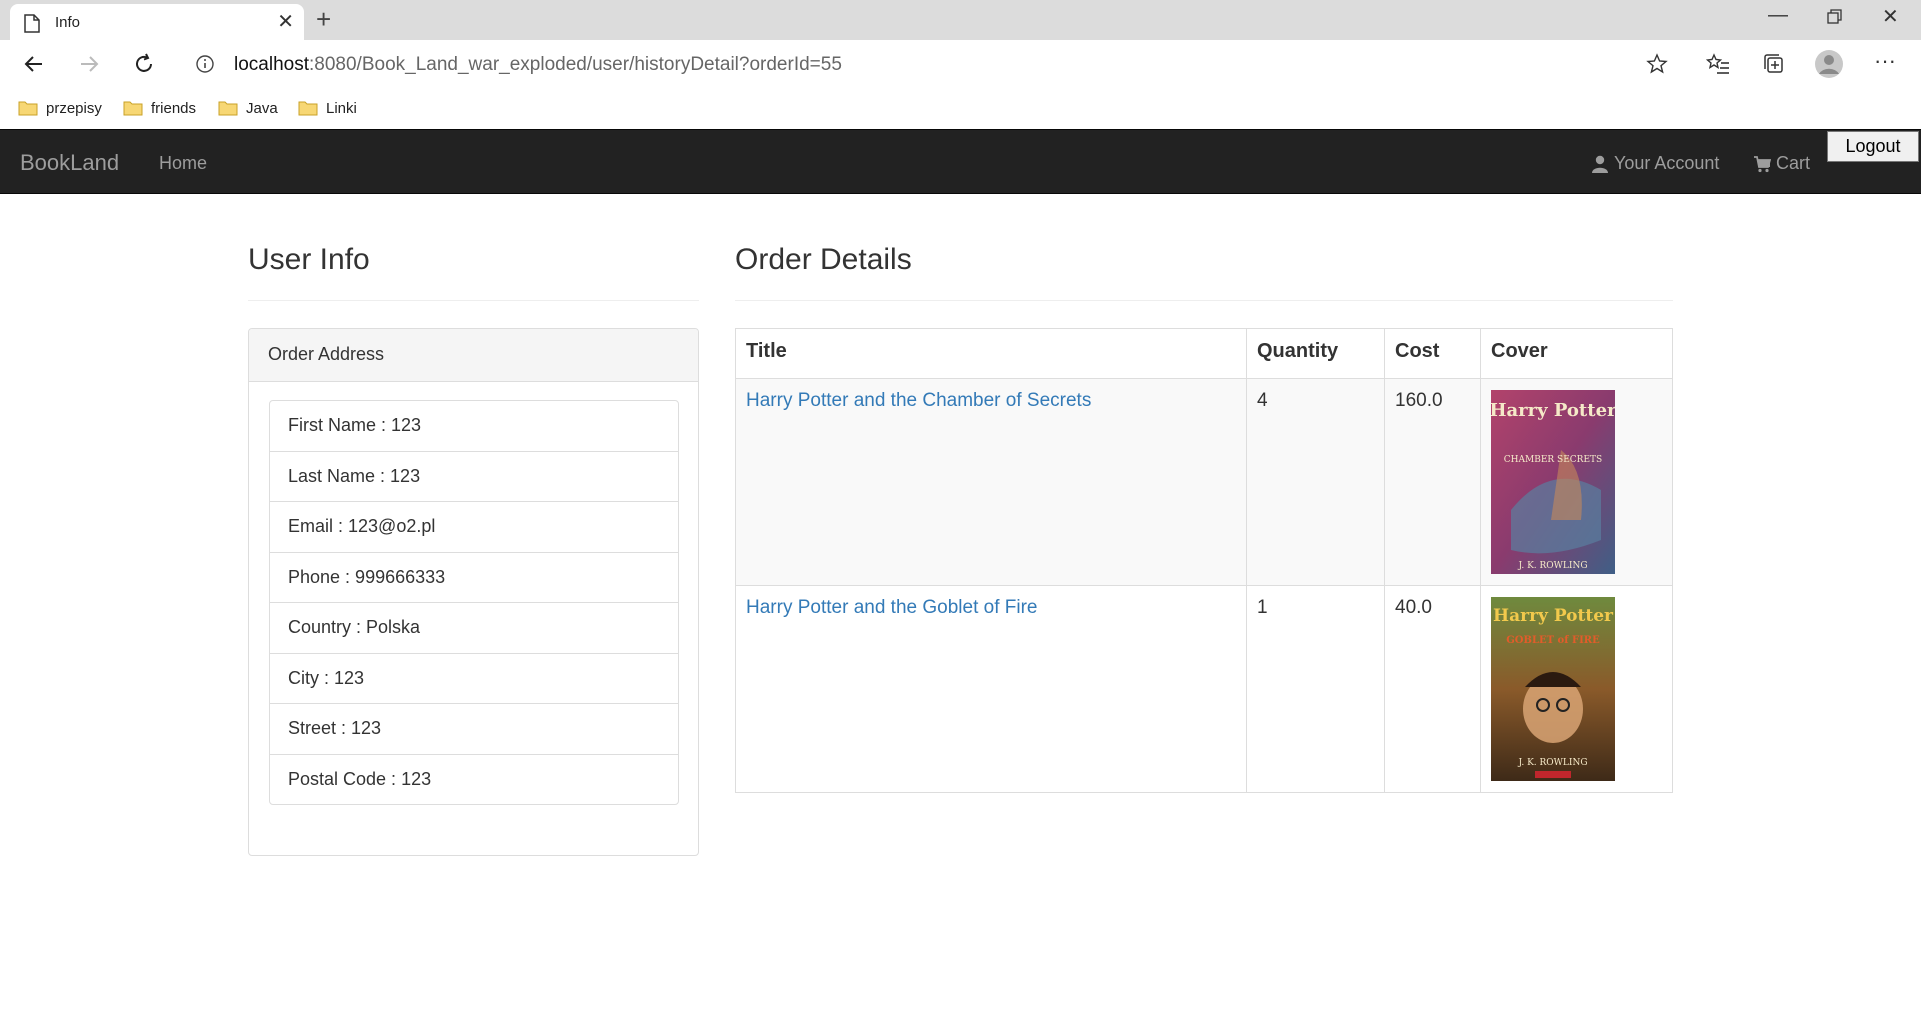 This screenshot has width=1921, height=1030. What do you see at coordinates (1553, 640) in the screenshot?
I see `cover-subtitle: GOBLET of FIRE` at bounding box center [1553, 640].